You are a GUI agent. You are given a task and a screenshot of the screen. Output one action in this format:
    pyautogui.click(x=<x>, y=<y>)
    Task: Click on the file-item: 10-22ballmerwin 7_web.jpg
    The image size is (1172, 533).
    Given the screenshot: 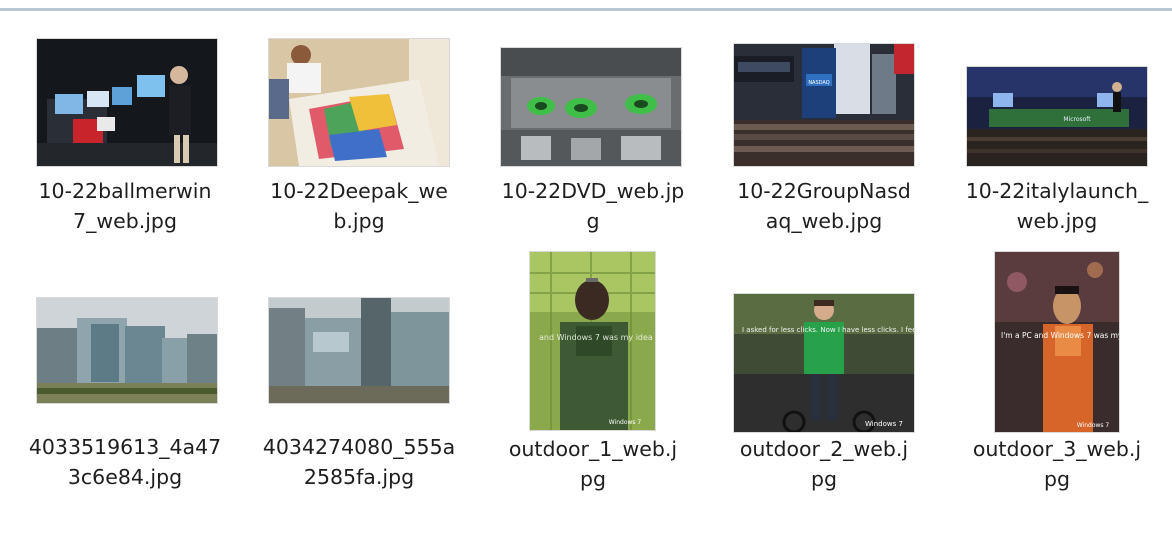 What is the action you would take?
    pyautogui.click(x=125, y=154)
    